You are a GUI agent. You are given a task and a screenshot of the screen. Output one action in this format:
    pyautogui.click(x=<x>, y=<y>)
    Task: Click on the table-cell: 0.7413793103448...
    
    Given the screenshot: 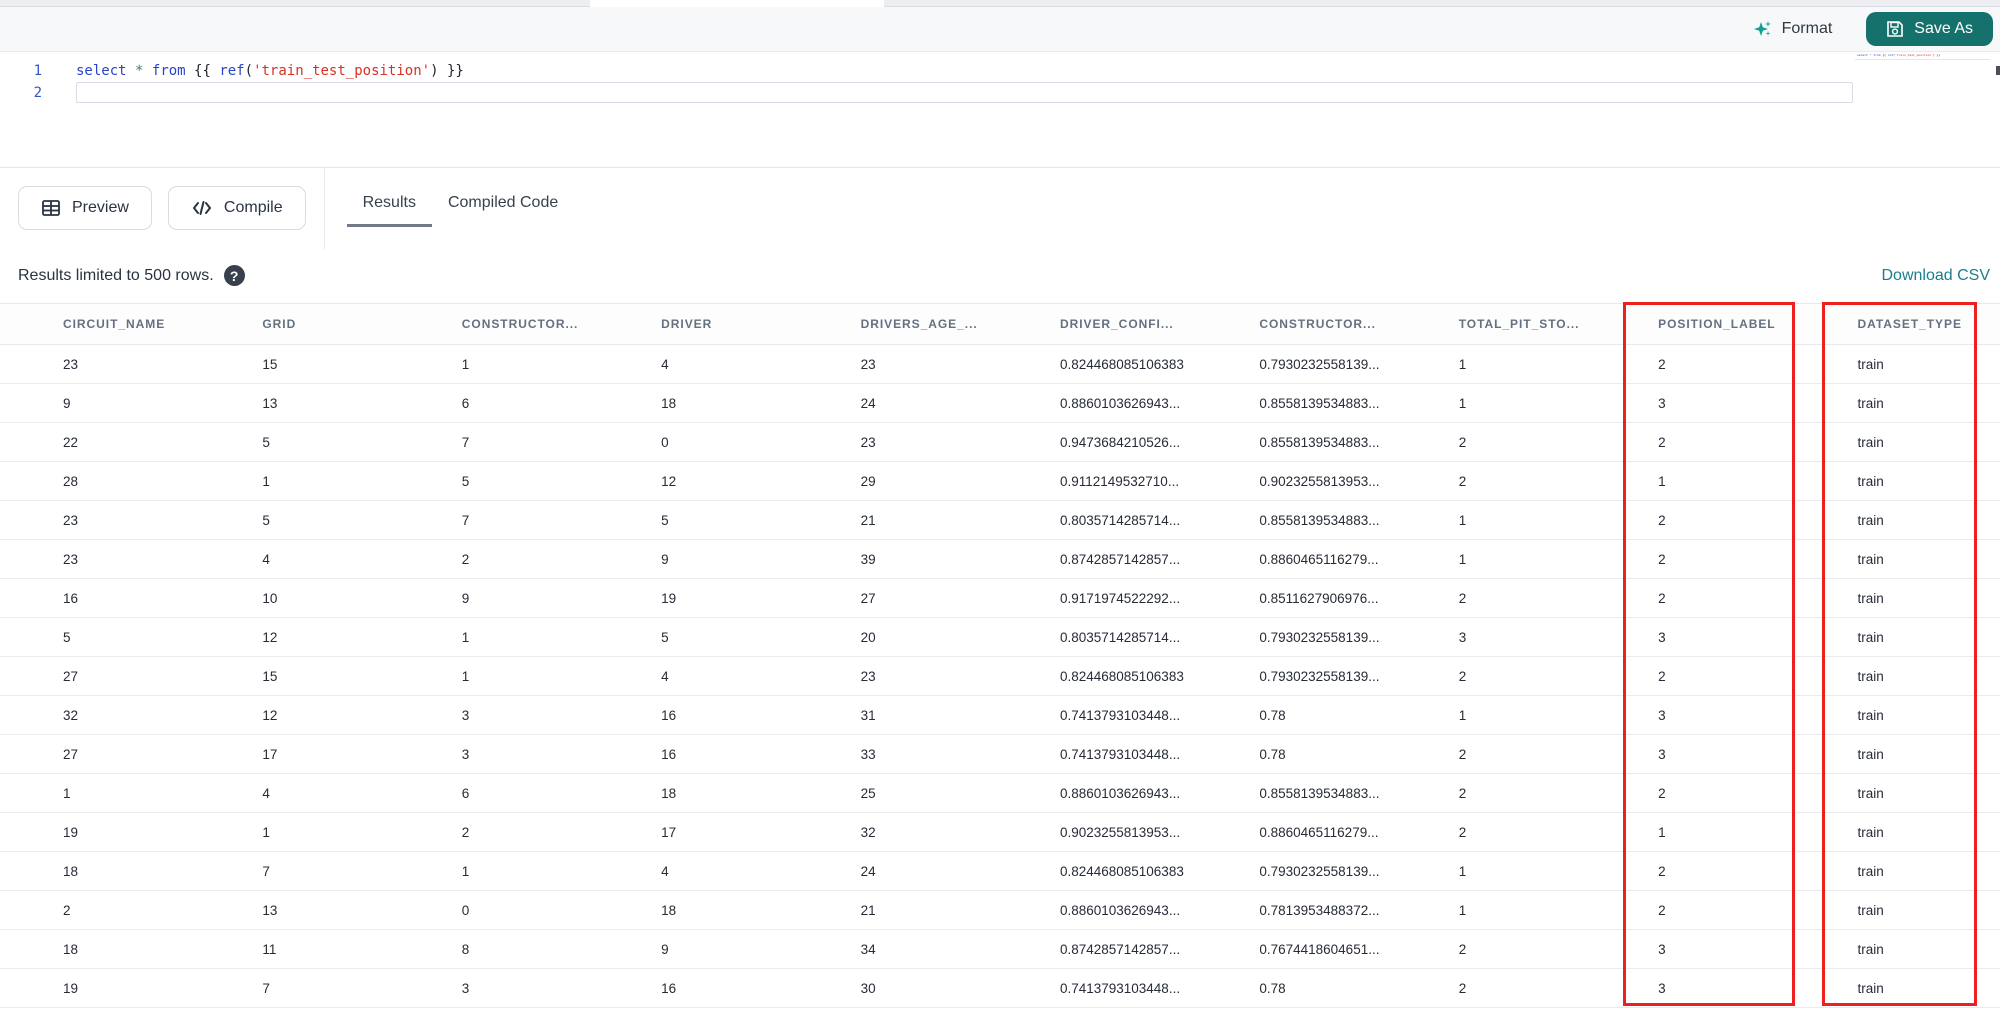 What is the action you would take?
    pyautogui.click(x=1120, y=988)
    